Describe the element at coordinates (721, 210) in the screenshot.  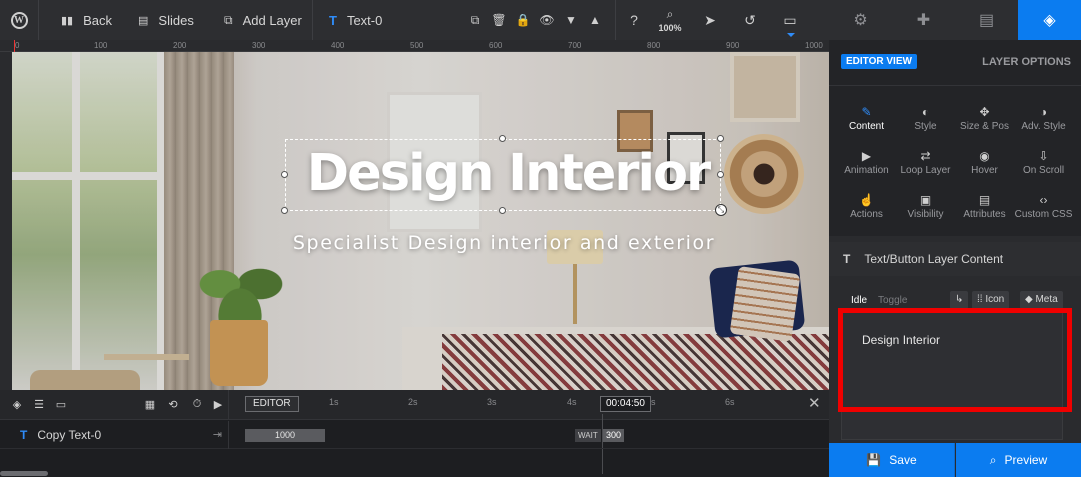
I see `resize-icon: ⤡` at that location.